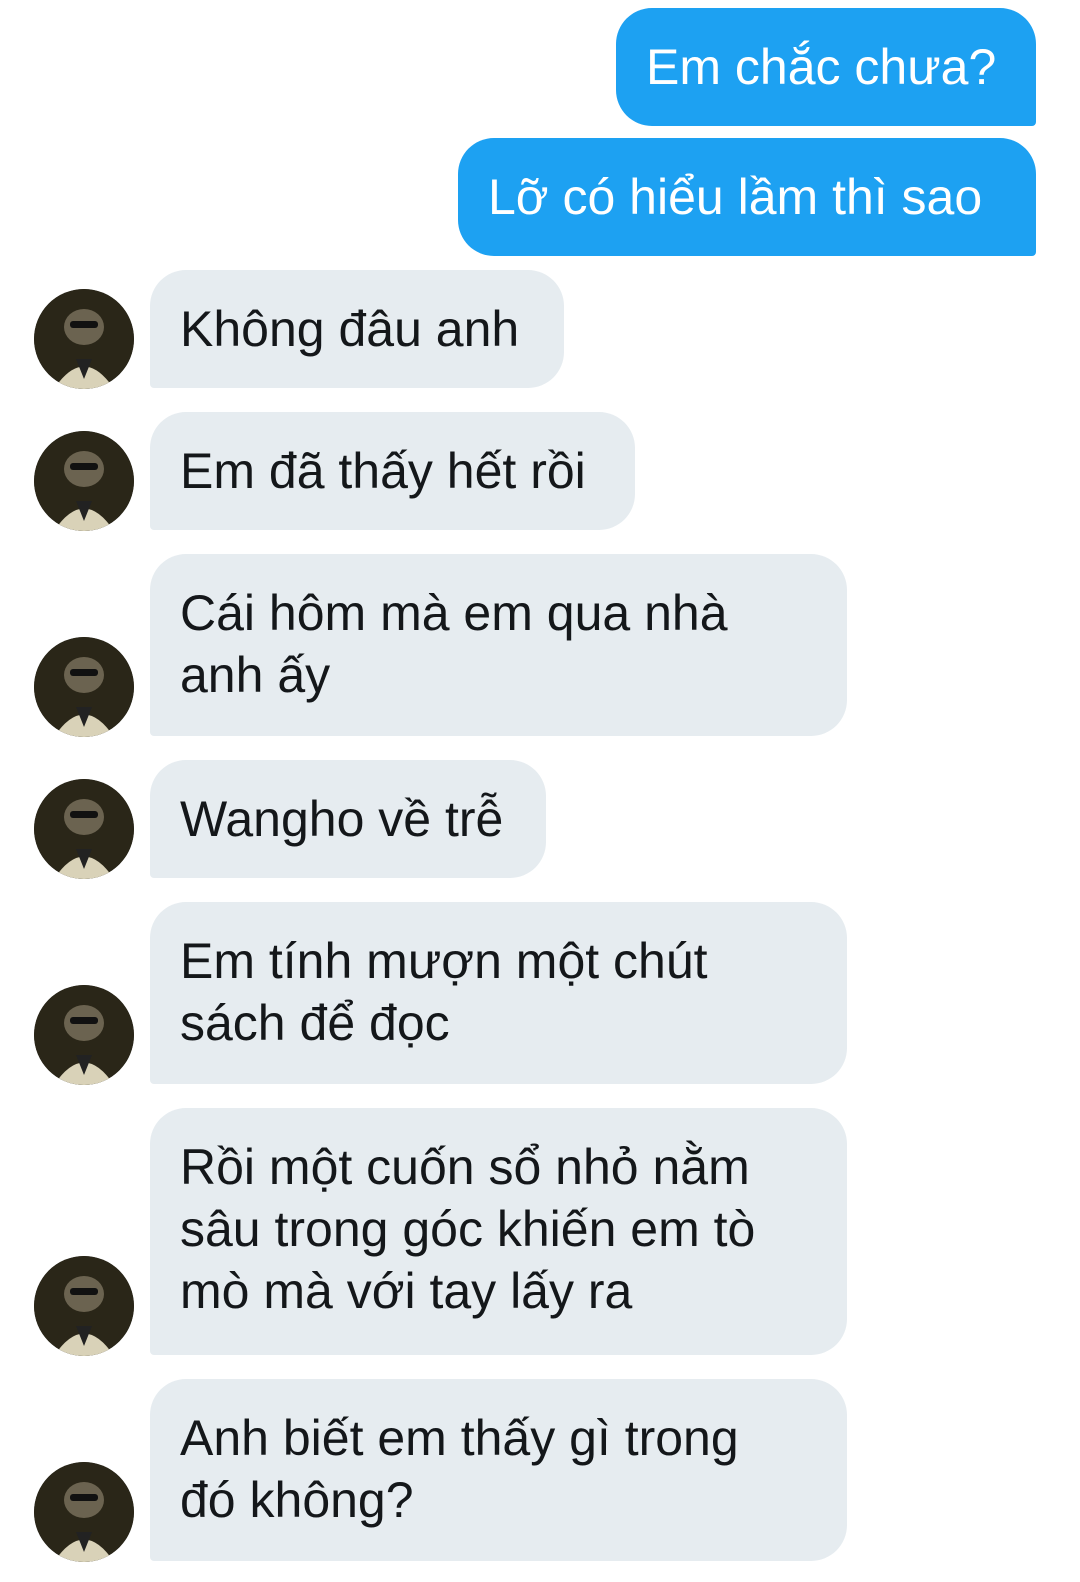  Describe the element at coordinates (498, 993) in the screenshot. I see `message-bubble-incoming: Em tính mượn một chút sách để đọc` at that location.